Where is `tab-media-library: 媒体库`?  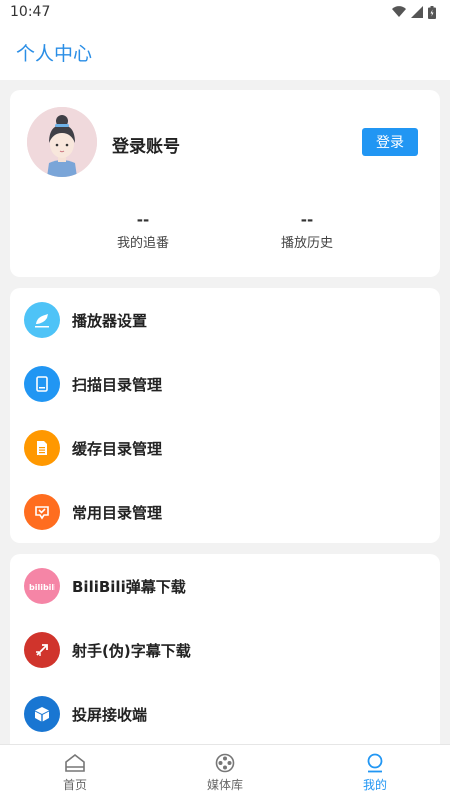
tab-media-library: 媒体库 is located at coordinates (225, 772).